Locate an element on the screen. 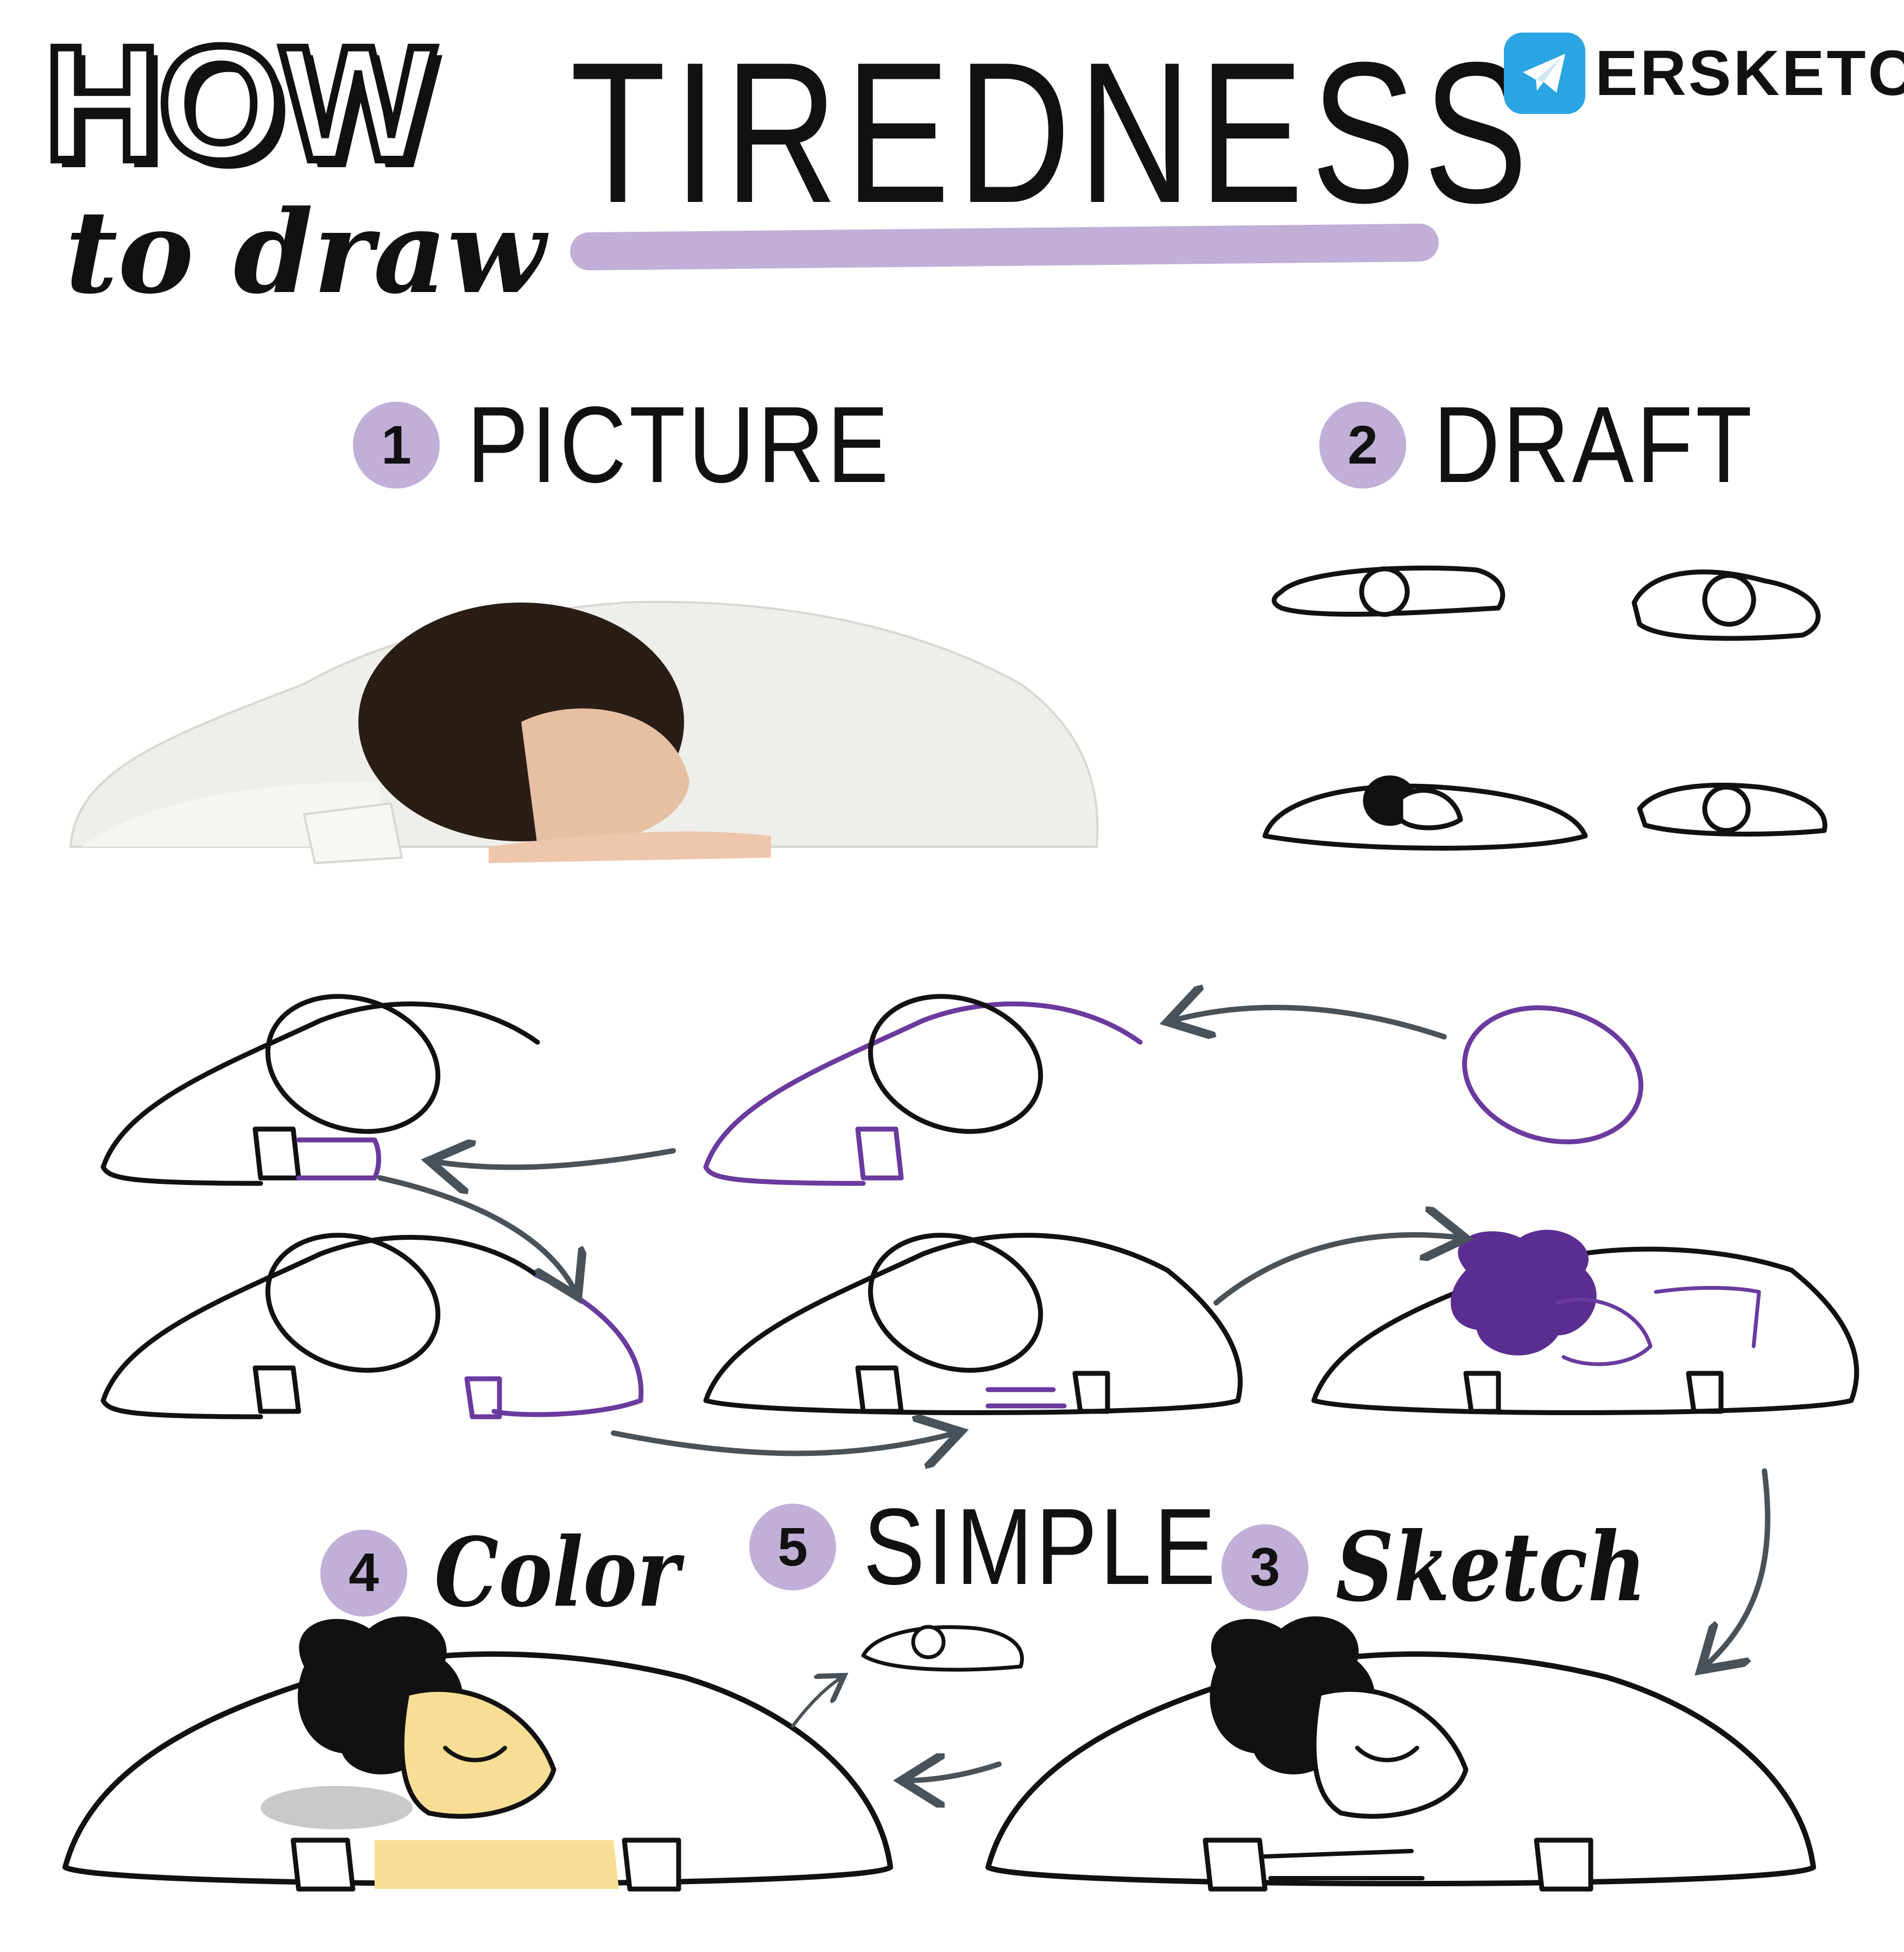 The image size is (1904, 1952). construction-step-e is located at coordinates (973, 1324).